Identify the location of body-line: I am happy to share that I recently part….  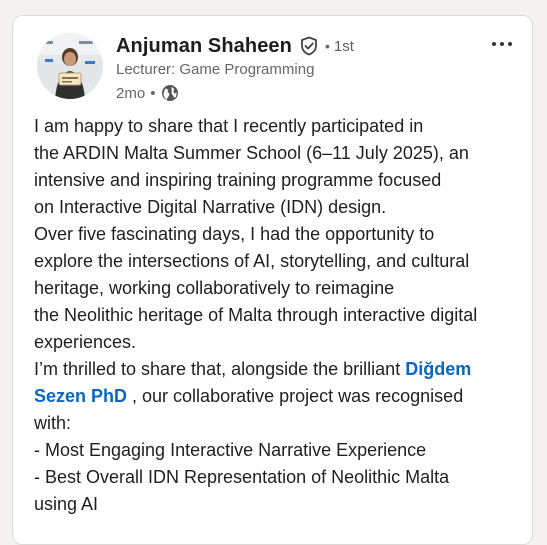
(229, 126).